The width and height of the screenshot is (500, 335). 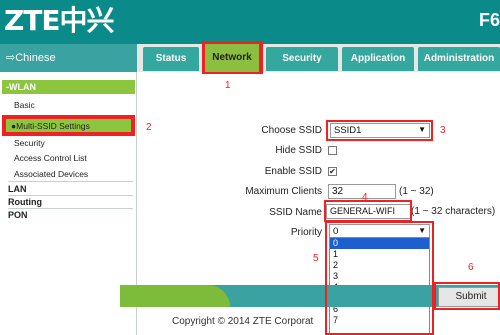 I want to click on priority-option: 7, so click(x=379, y=320).